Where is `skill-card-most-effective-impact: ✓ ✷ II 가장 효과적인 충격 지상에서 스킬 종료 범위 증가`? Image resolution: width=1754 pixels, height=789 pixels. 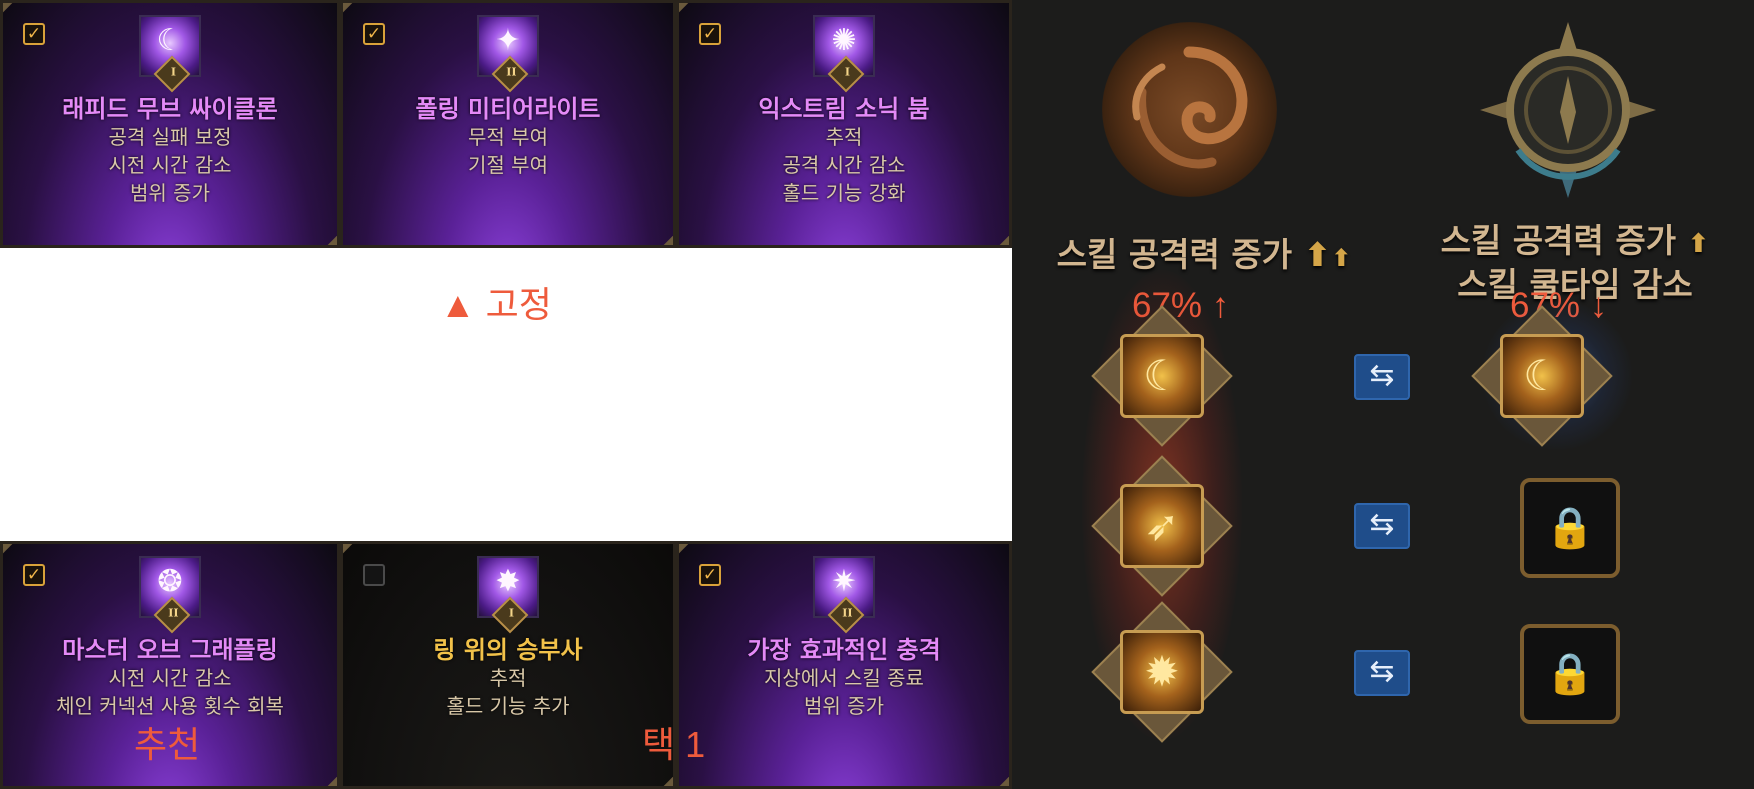 skill-card-most-effective-impact: ✓ ✷ II 가장 효과적인 충격 지상에서 스킬 종료 범위 증가 is located at coordinates (844, 665).